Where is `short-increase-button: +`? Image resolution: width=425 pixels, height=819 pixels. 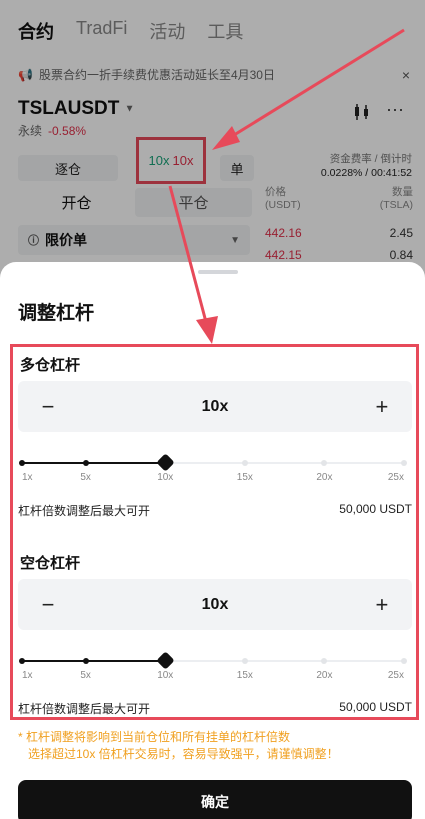
short-increase-button: + is located at coordinates (382, 604).